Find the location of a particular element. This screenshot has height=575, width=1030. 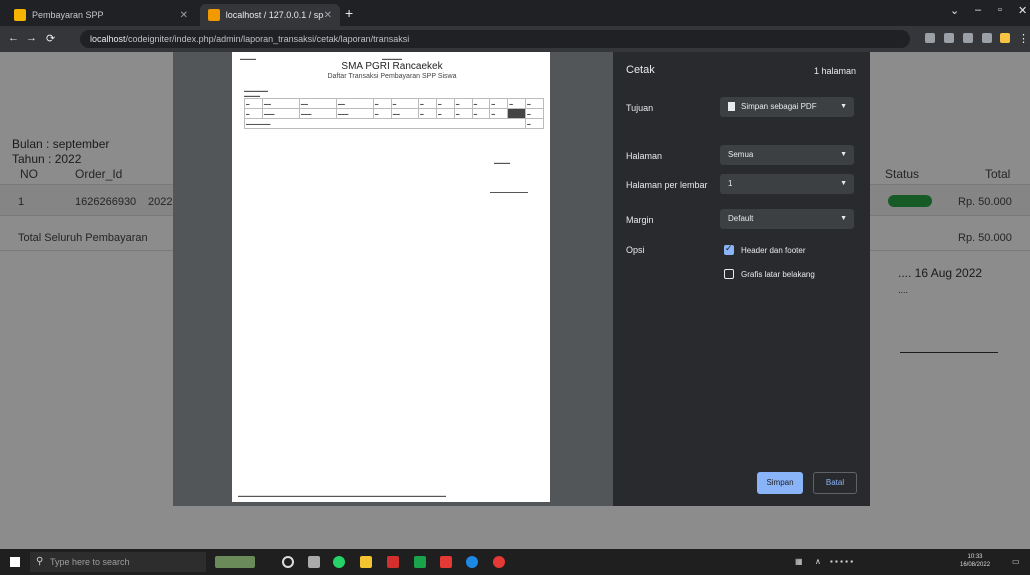

task-view-icon is located at coordinates (314, 562).